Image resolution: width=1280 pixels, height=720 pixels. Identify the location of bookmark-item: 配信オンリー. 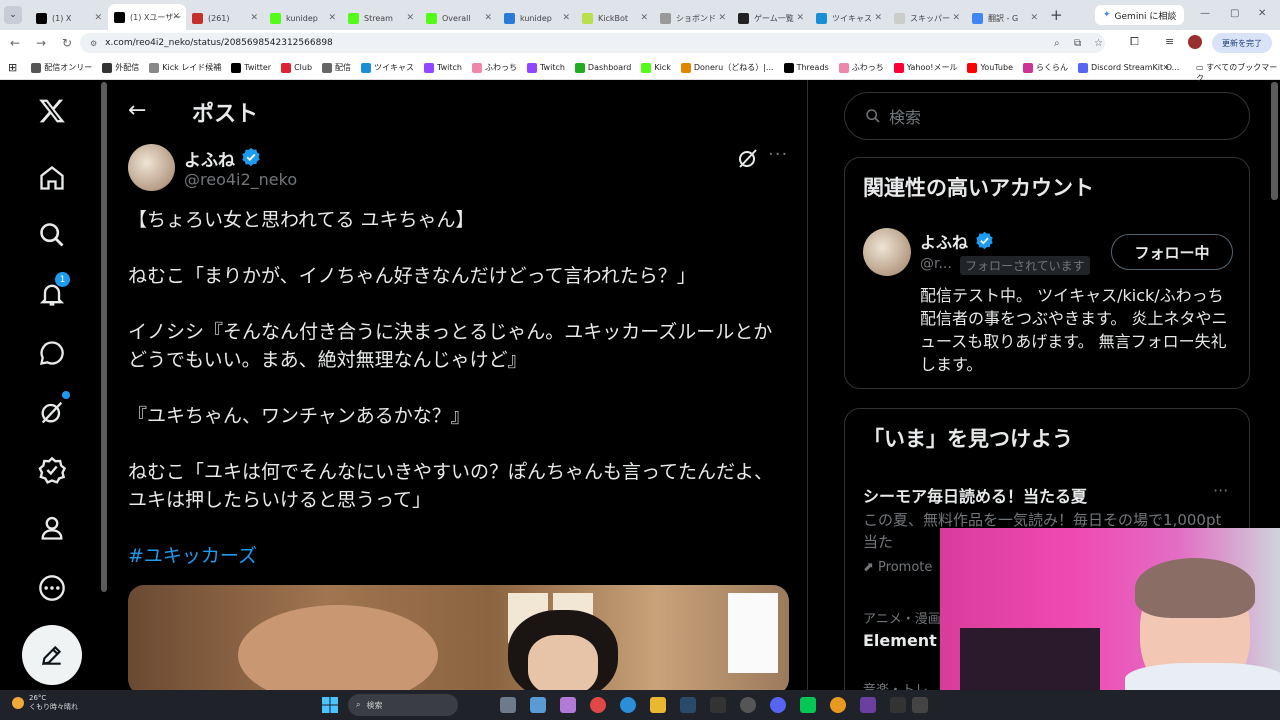
(61, 67).